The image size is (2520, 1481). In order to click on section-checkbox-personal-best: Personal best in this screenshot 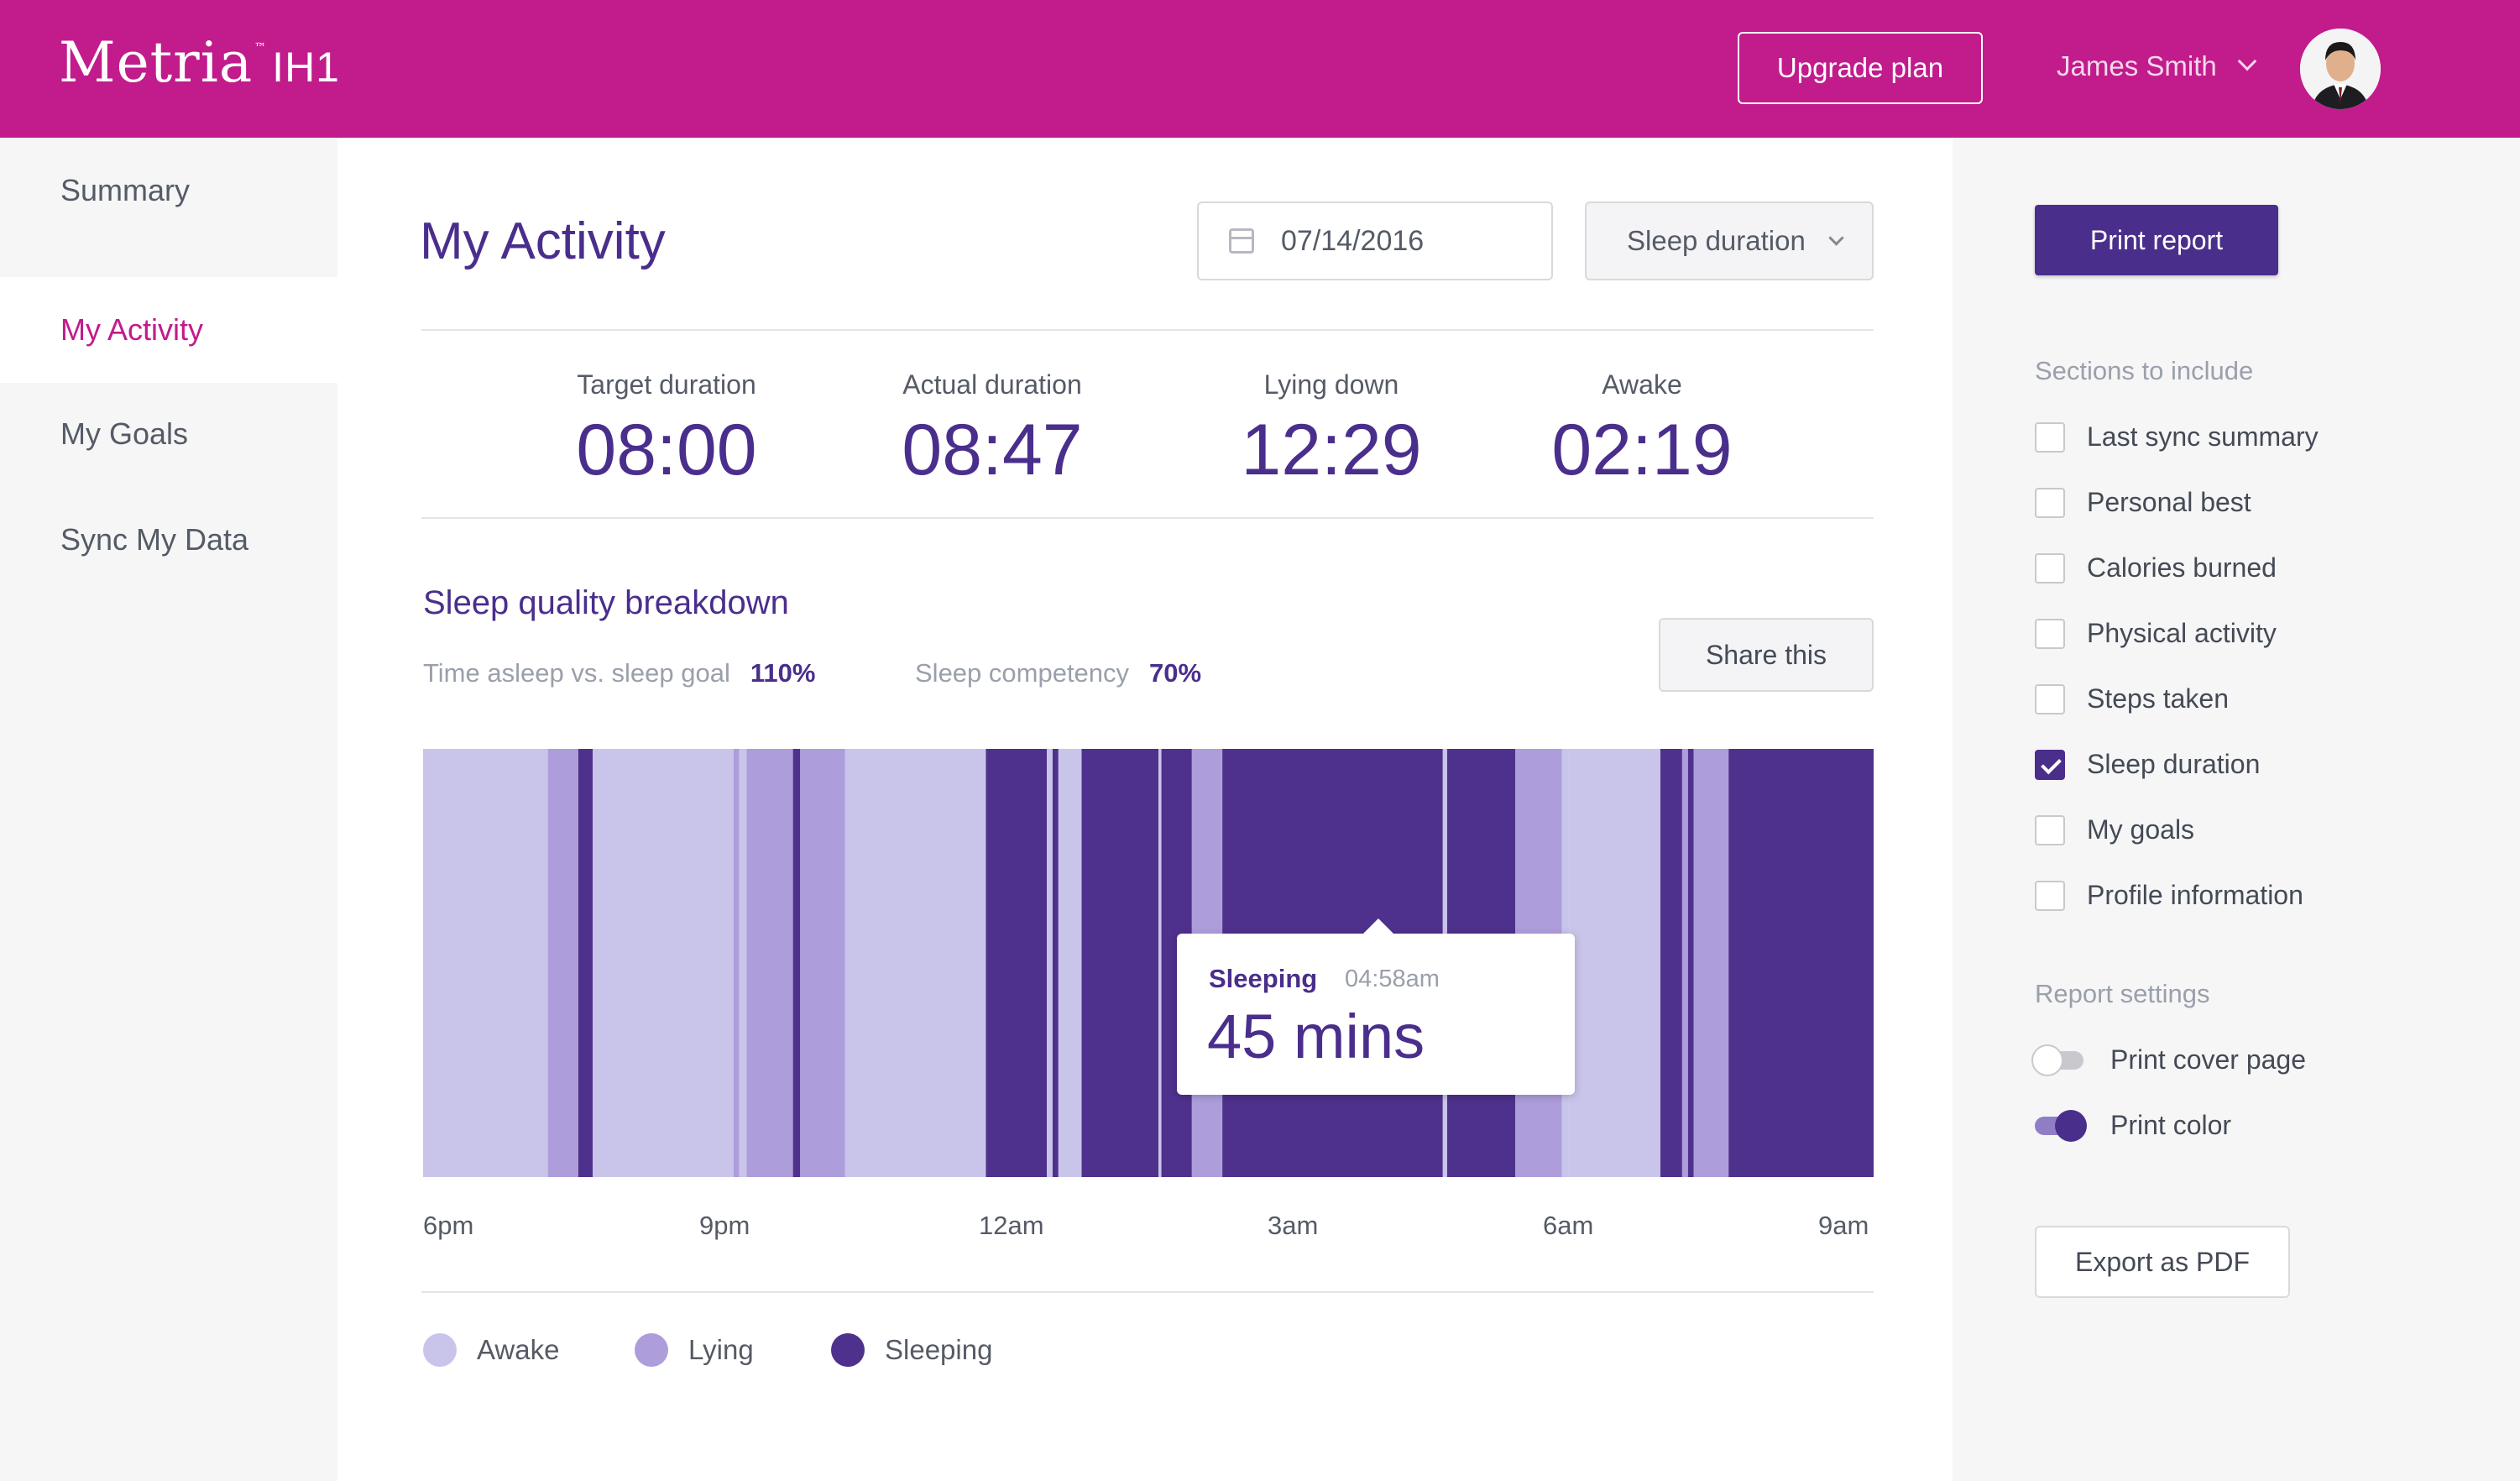, I will do `click(2143, 502)`.